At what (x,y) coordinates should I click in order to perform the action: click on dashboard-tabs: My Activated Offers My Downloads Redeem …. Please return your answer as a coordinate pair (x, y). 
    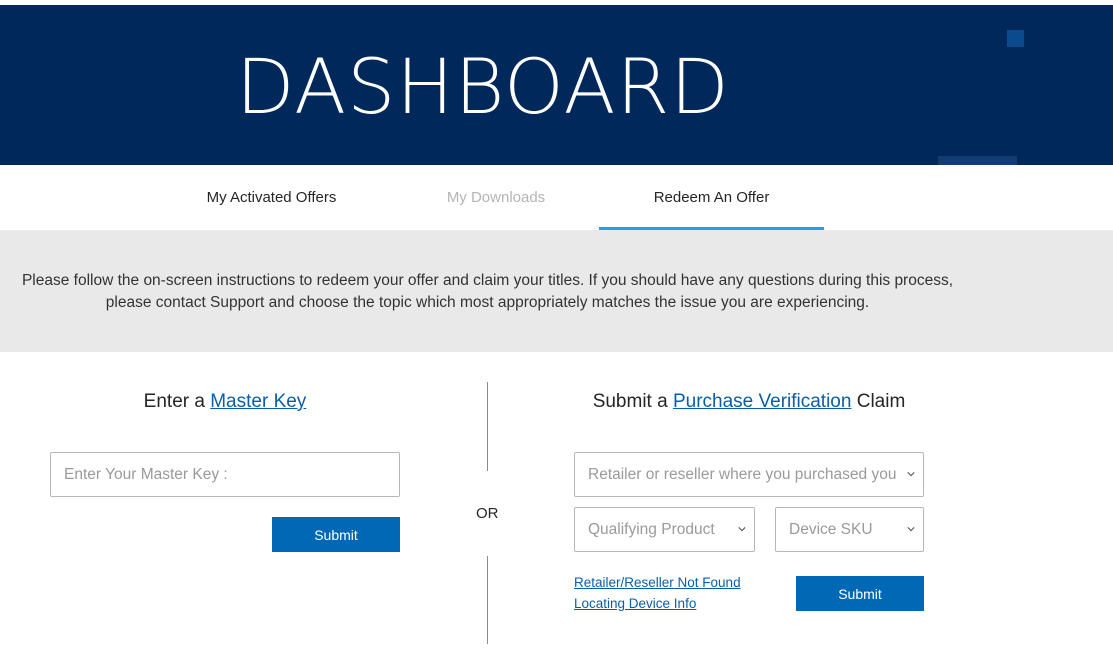
    Looking at the image, I should click on (556, 197).